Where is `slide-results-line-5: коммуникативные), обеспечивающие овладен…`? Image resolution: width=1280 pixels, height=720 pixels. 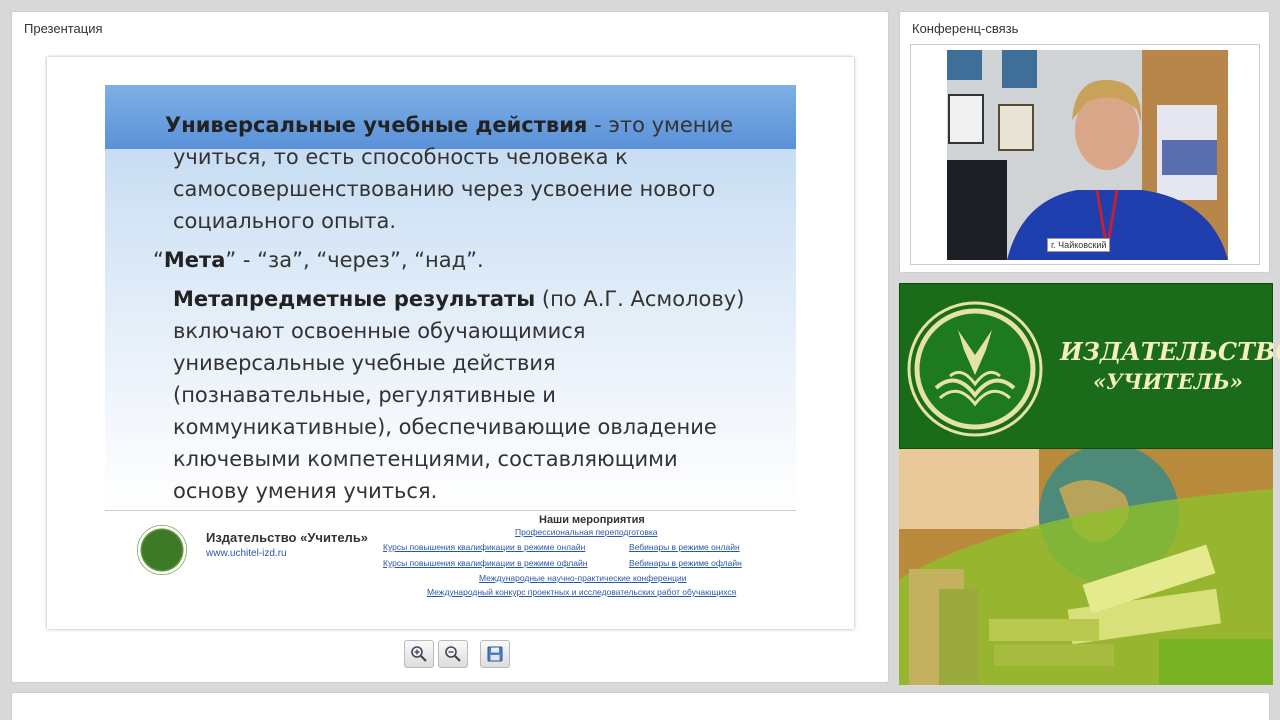 slide-results-line-5: коммуникативные), обеспечивающие овладен… is located at coordinates (445, 427).